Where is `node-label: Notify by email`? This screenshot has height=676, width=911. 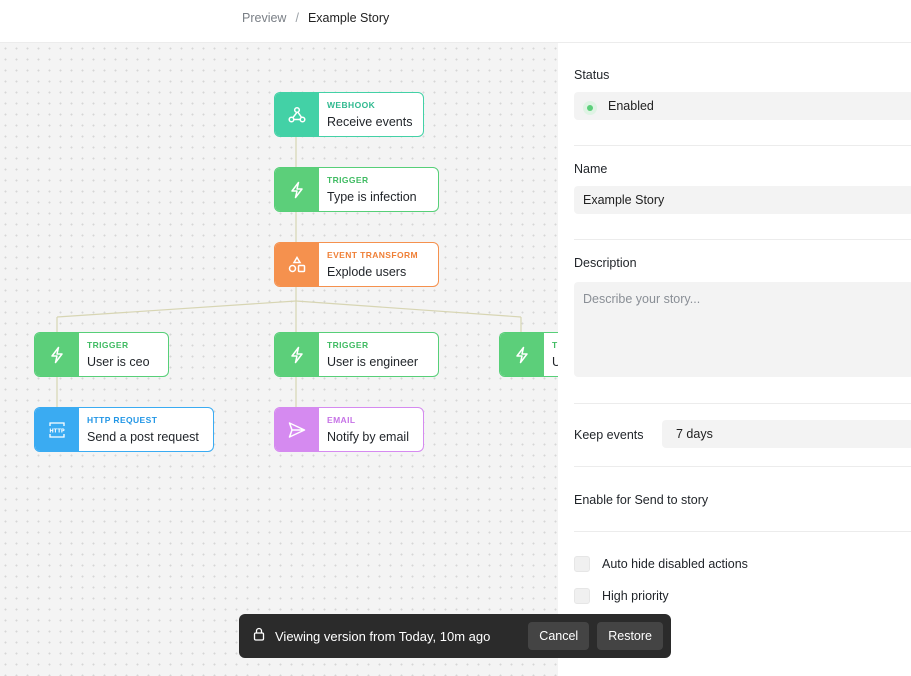
node-label: Notify by email is located at coordinates (368, 437).